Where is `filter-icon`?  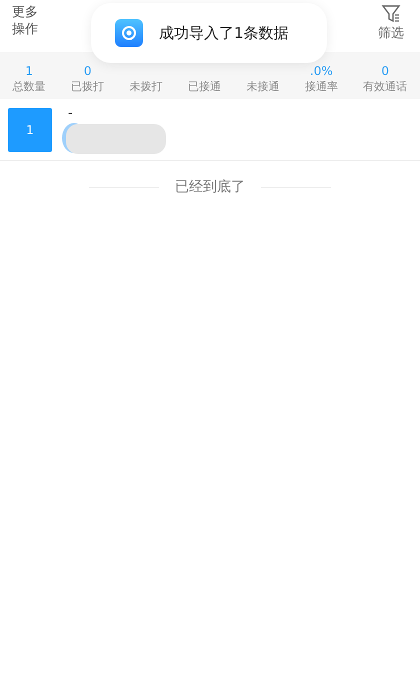 filter-icon is located at coordinates (391, 14).